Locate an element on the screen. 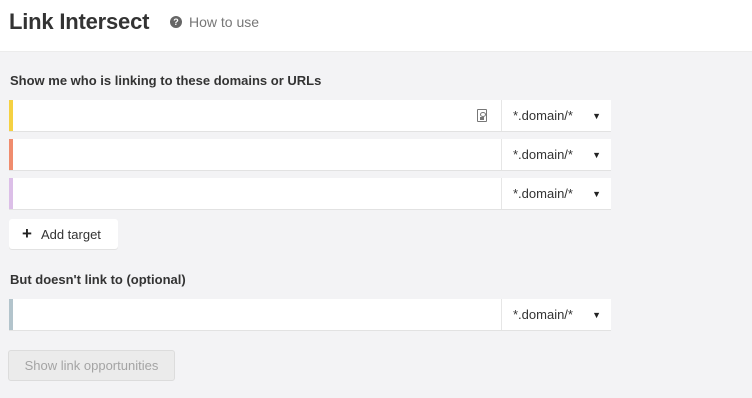 Image resolution: width=752 pixels, height=398 pixels. target-row-1: *.domain/* ▼ is located at coordinates (310, 115).